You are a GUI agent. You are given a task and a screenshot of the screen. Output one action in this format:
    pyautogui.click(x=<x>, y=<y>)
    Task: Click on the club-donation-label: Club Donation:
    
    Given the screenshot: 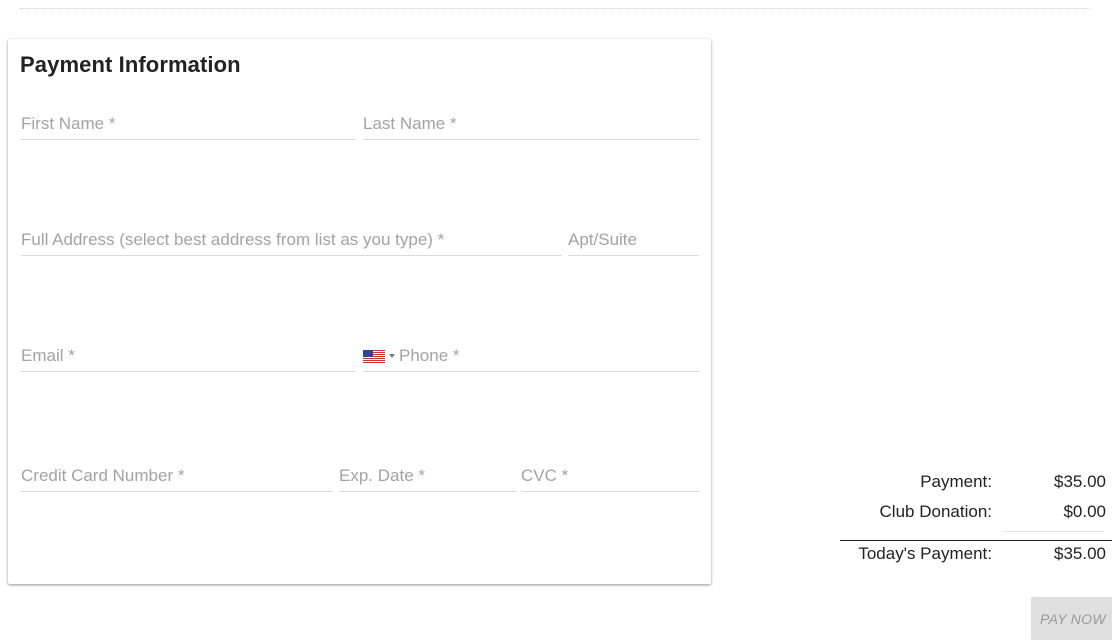 What is the action you would take?
    pyautogui.click(x=935, y=511)
    